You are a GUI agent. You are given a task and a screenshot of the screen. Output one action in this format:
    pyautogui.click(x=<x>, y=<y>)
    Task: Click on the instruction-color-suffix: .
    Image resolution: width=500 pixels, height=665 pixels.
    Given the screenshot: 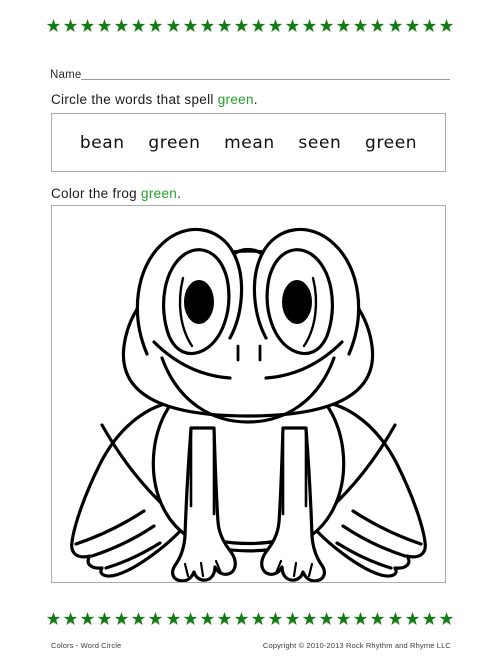 What is the action you would take?
    pyautogui.click(x=179, y=193)
    